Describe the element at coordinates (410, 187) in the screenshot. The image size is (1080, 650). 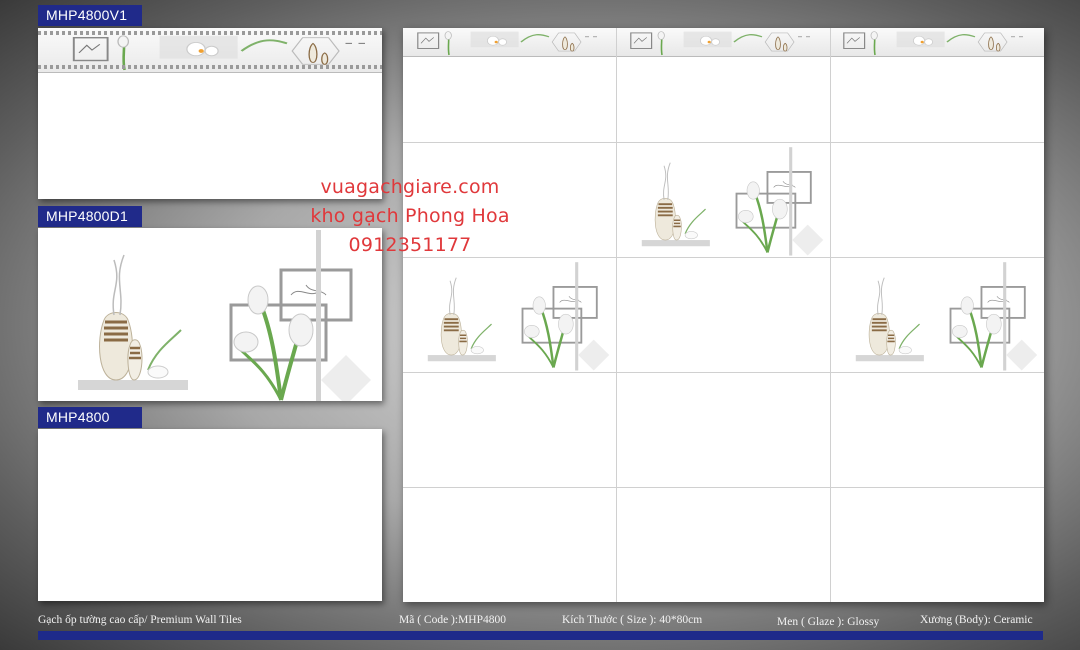
I see `watermark-website: vuagachgiare.com` at that location.